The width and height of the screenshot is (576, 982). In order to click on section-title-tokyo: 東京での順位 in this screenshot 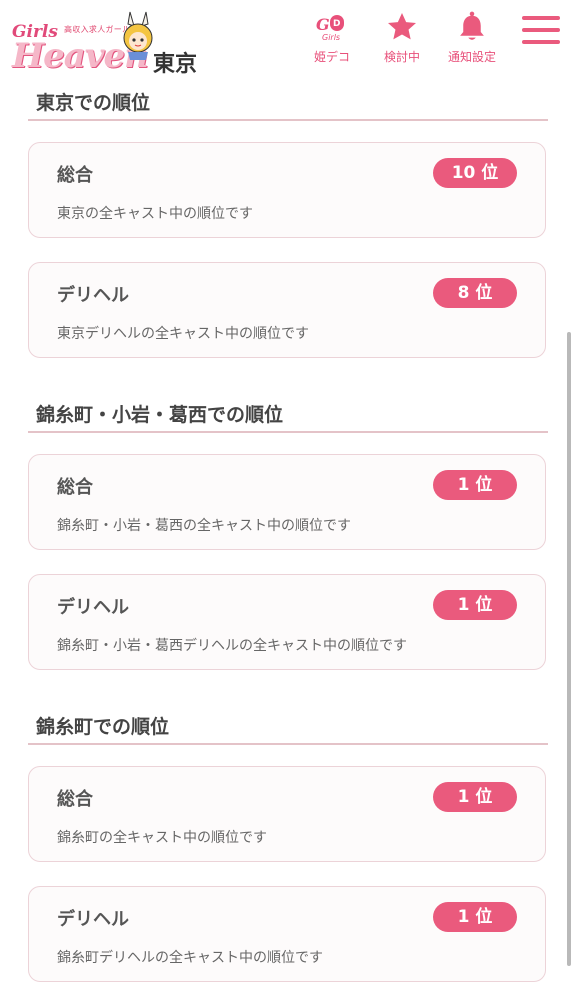, I will do `click(93, 103)`.